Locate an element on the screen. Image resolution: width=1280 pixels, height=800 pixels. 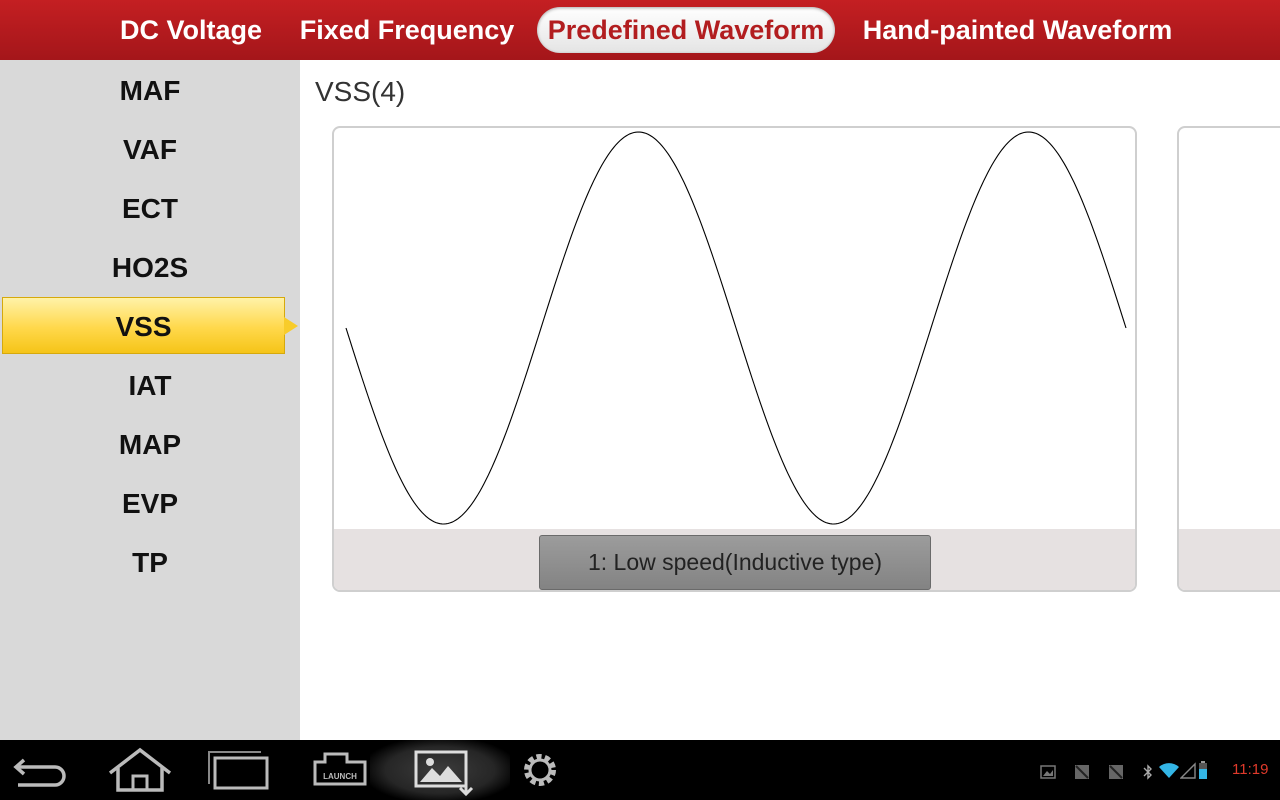
sidebar-item-vaf: VAF is located at coordinates (150, 149).